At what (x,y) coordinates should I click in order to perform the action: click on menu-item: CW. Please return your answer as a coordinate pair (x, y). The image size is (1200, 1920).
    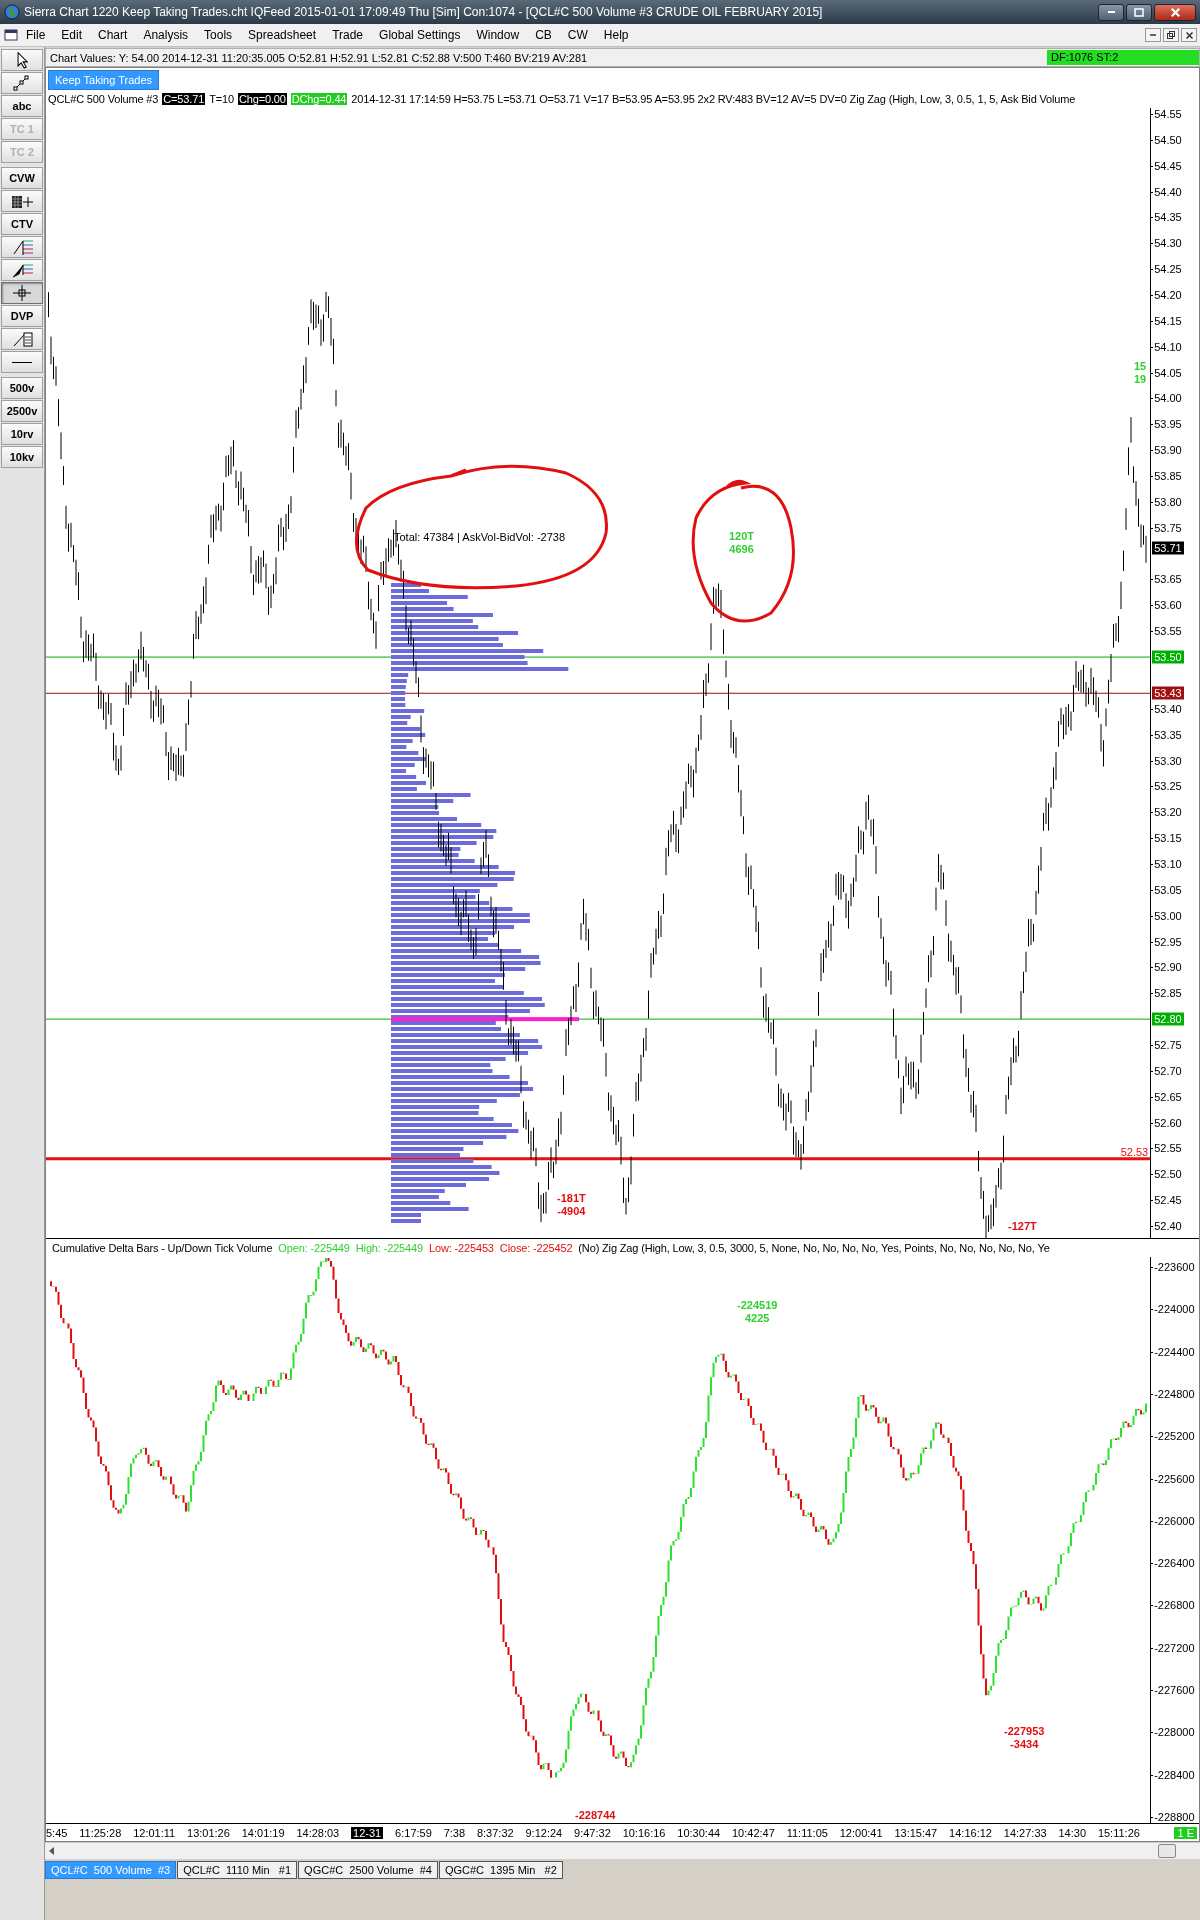
    Looking at the image, I should click on (577, 35).